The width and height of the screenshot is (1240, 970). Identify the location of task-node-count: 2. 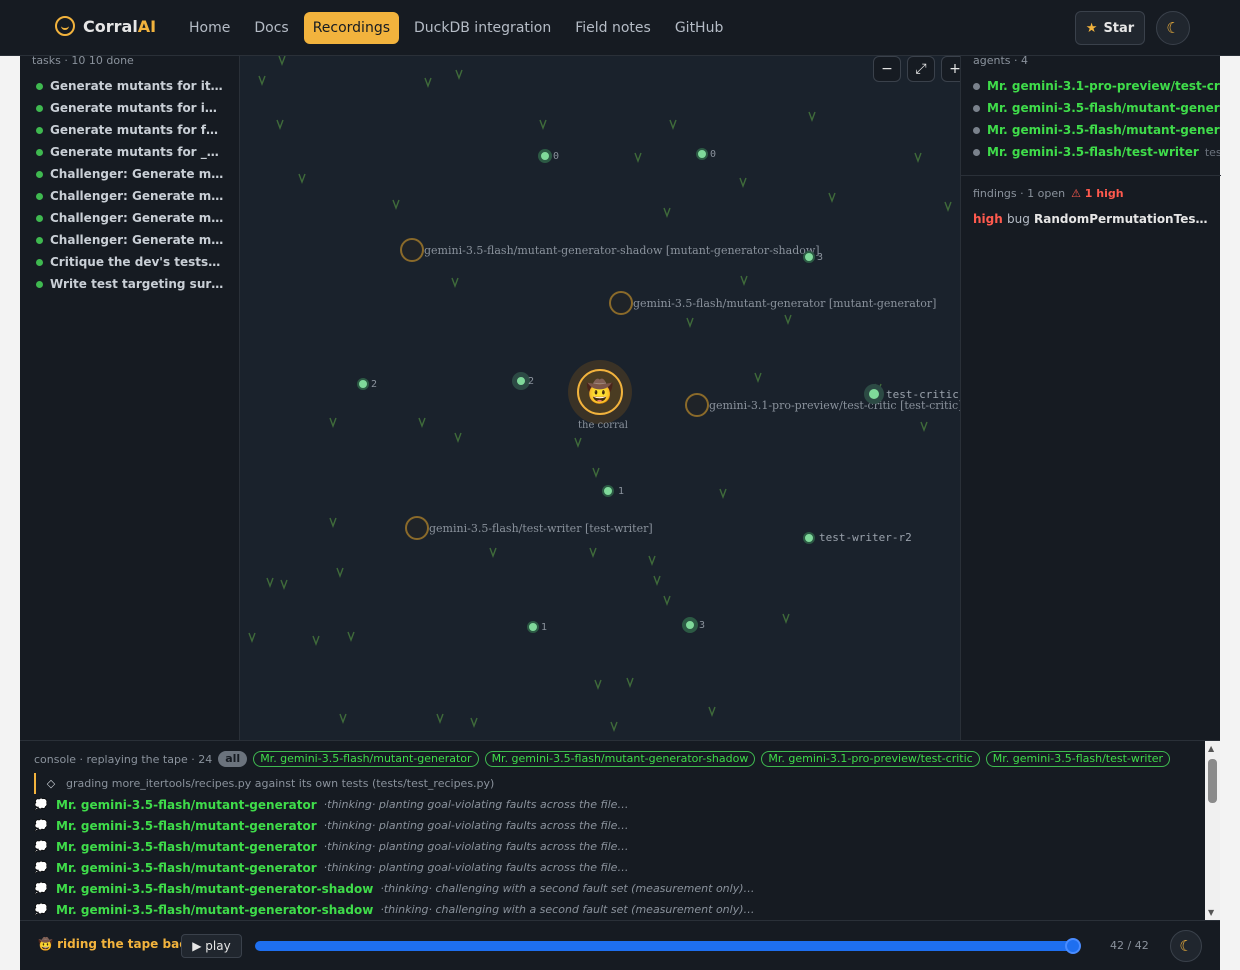
(374, 384).